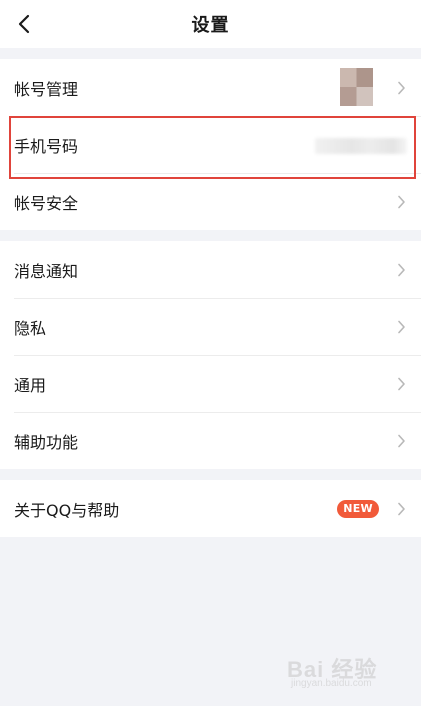 Image resolution: width=421 pixels, height=706 pixels. I want to click on row-about-help: 关于QQ与帮助 NEW, so click(210, 508).